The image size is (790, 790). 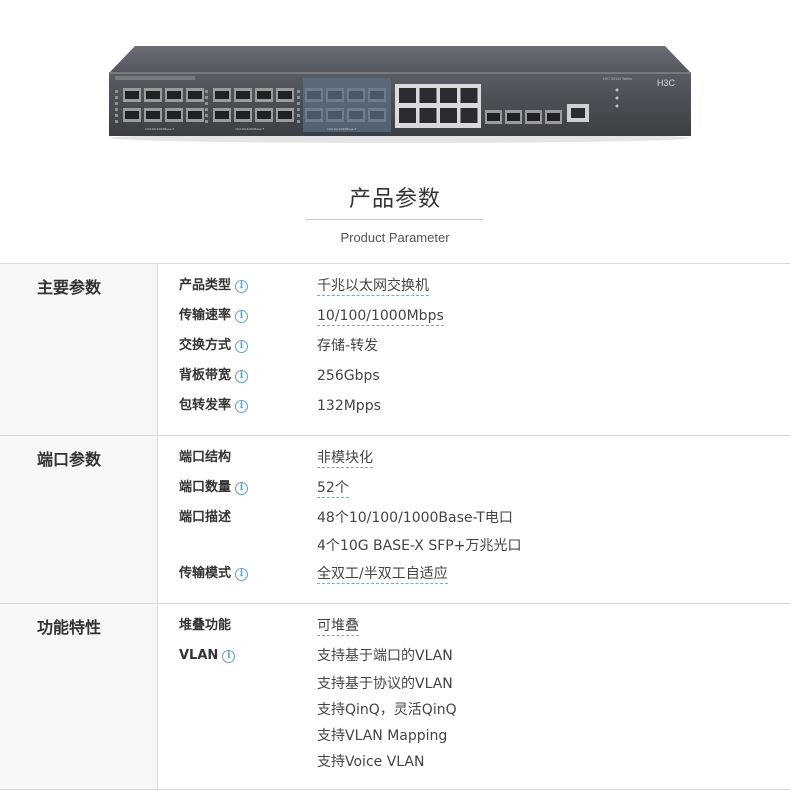 What do you see at coordinates (237, 626) in the screenshot?
I see `spec-row-label: 堆叠功能` at bounding box center [237, 626].